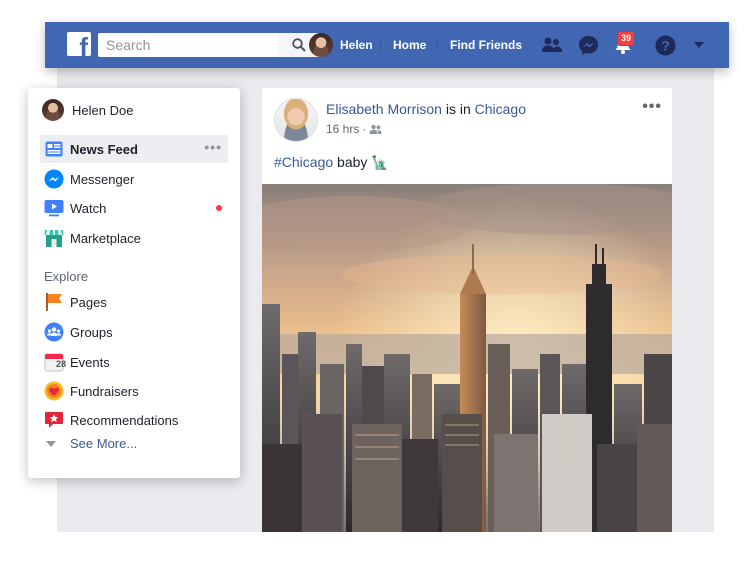 The image size is (750, 569). I want to click on sidebar-item-messenger: Messenger, so click(134, 179).